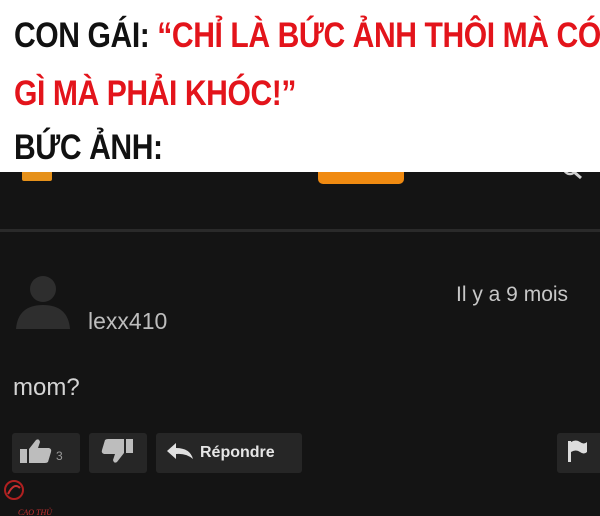  What do you see at coordinates (37, 176) in the screenshot?
I see `menu-icon` at bounding box center [37, 176].